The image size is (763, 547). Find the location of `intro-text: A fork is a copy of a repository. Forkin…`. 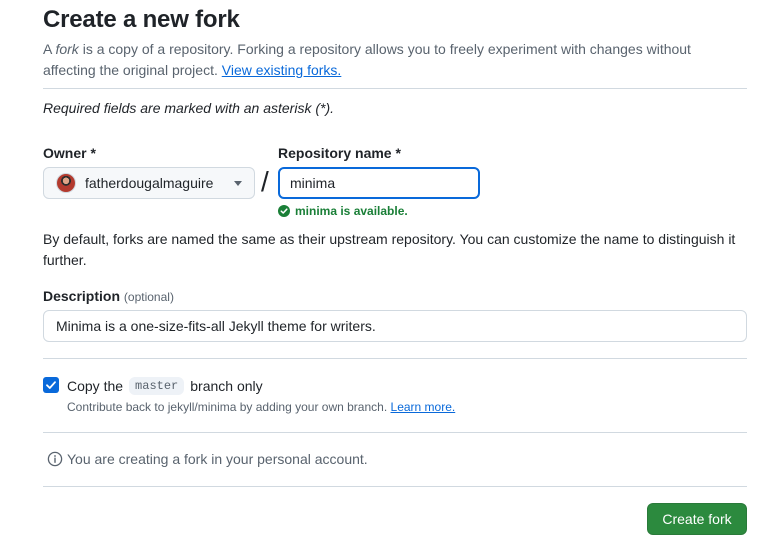

intro-text: A fork is a copy of a repository. Forkin… is located at coordinates (367, 59).